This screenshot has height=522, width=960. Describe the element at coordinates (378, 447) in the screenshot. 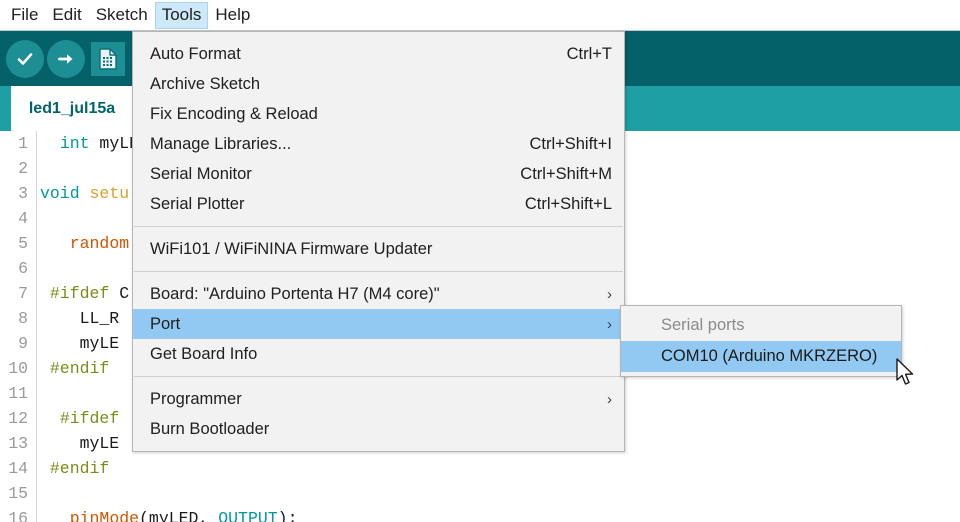

I see `menu-bottom-padding` at that location.